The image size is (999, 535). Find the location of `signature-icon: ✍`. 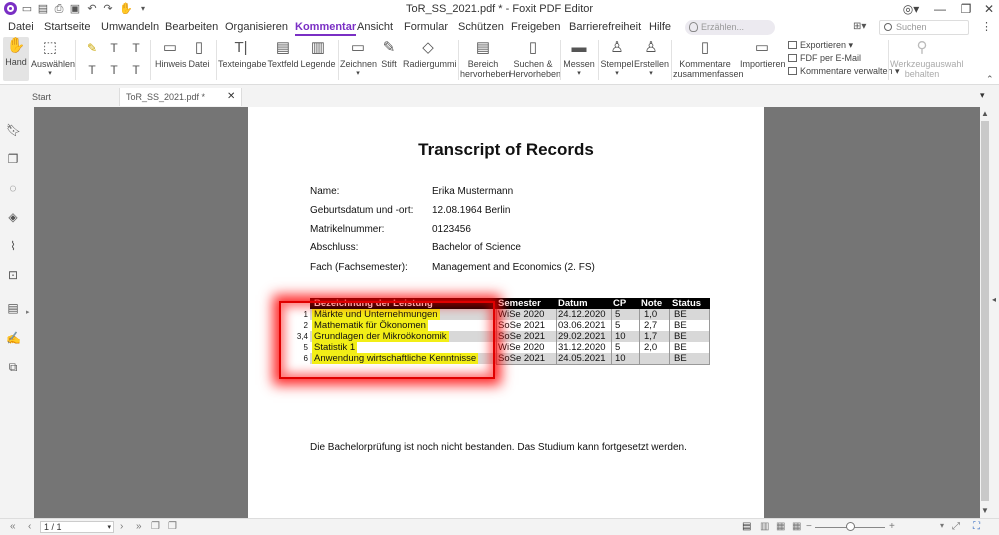

signature-icon: ✍ is located at coordinates (13, 338).